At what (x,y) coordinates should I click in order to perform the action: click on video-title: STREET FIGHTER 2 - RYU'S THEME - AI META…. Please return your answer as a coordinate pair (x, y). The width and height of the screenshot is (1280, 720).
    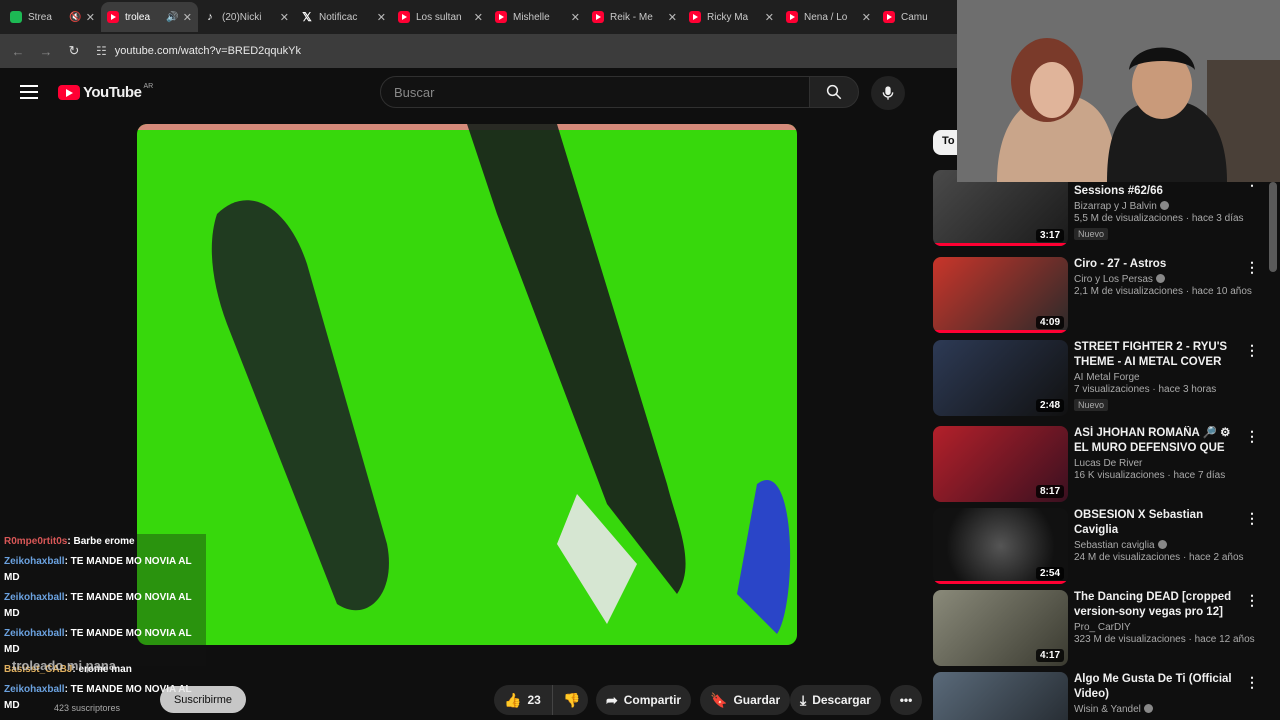
    Looking at the image, I should click on (1154, 355).